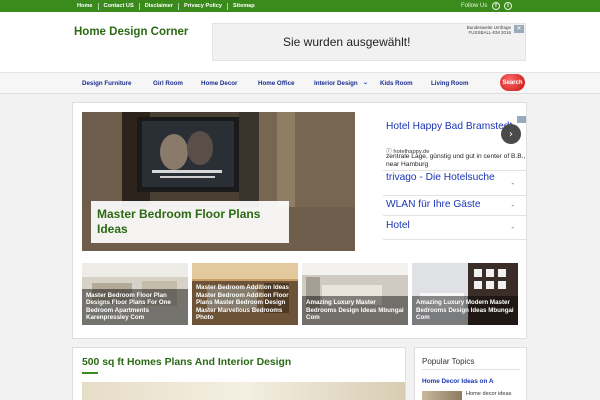  Describe the element at coordinates (474, 6) in the screenshot. I see `follow-us-label: Follow Us` at that location.